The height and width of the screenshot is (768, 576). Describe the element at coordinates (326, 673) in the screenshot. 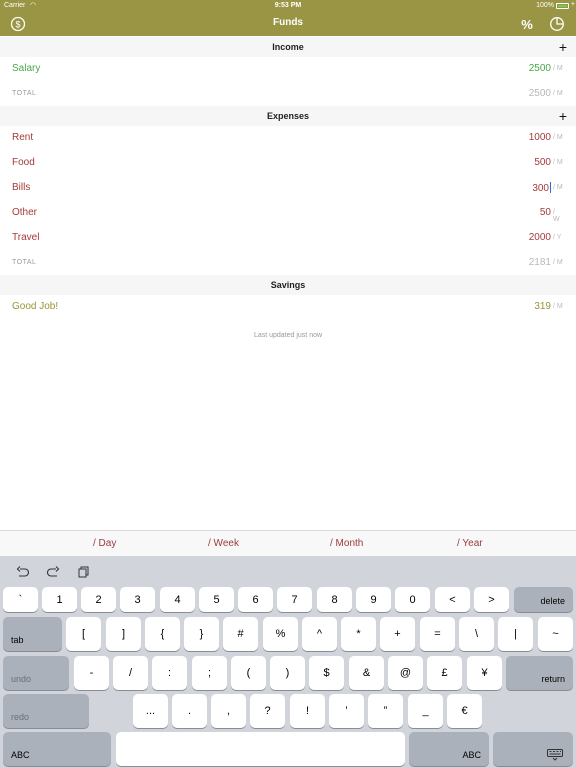

I see `key: $` at that location.